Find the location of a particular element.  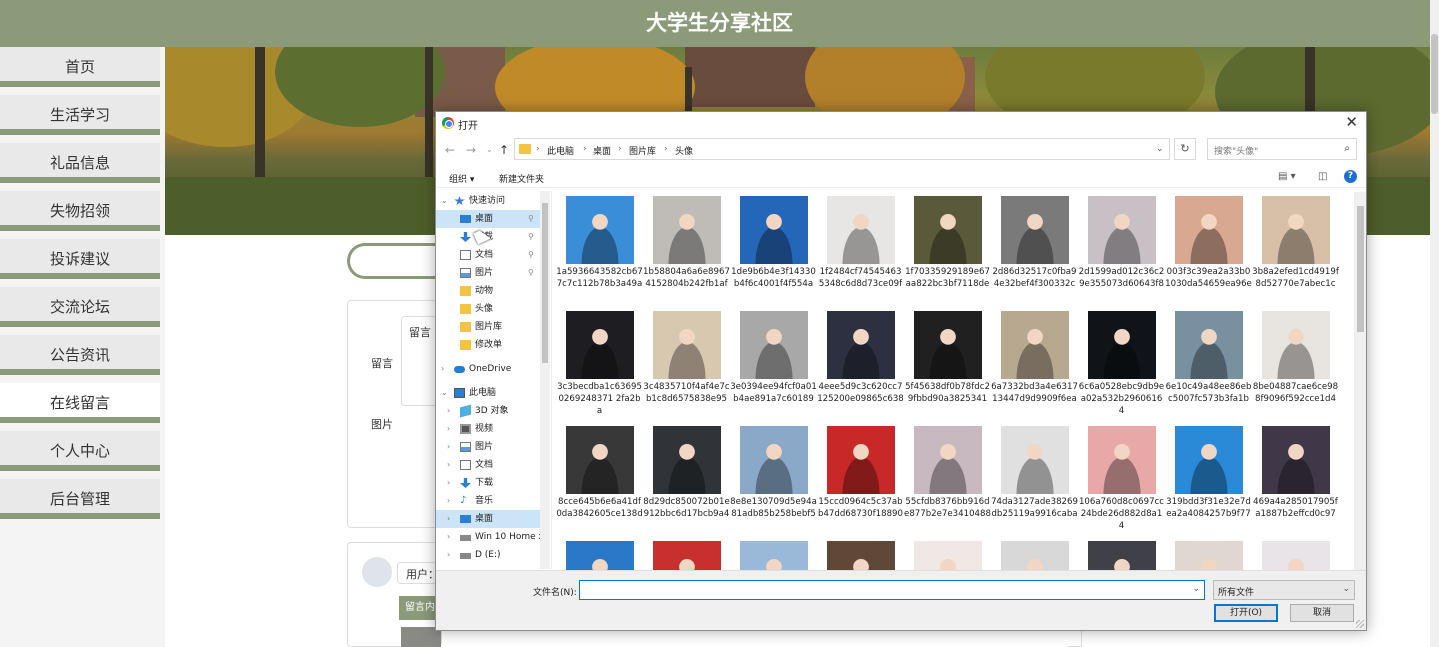

breadcrumb-pictures-lib: 图片库 is located at coordinates (642, 150).